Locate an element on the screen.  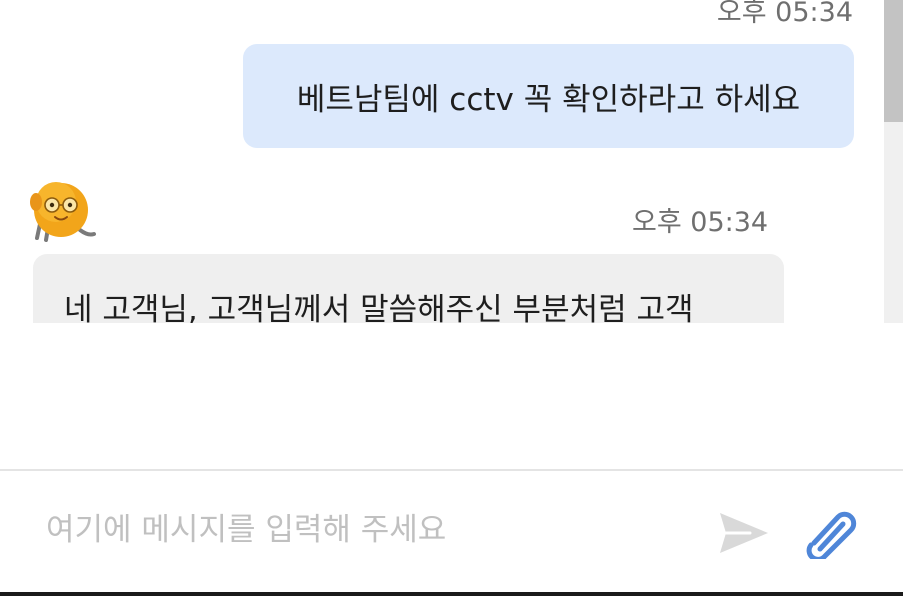
user-message-timestamp: 오후 05:34 is located at coordinates (784, 14).